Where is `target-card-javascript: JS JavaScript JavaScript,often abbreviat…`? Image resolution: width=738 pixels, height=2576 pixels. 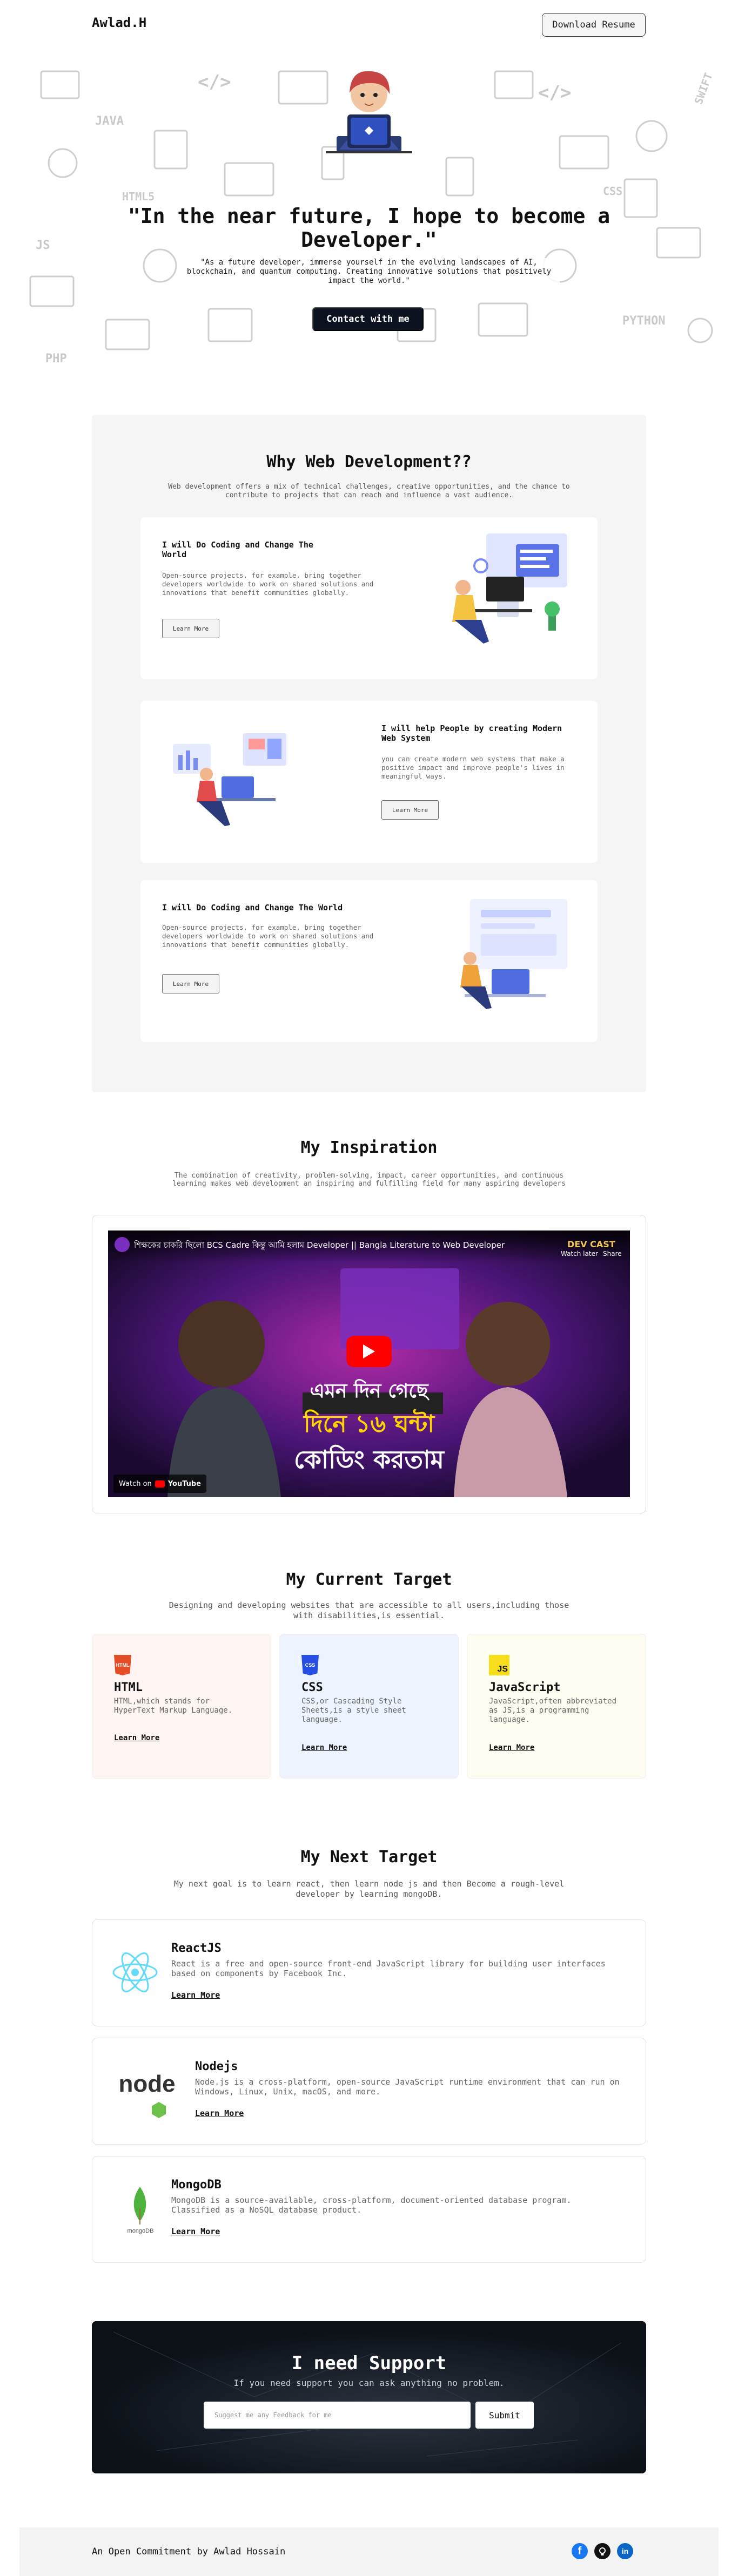
target-card-javascript: JS JavaScript JavaScript,often abbreviat… is located at coordinates (556, 1706).